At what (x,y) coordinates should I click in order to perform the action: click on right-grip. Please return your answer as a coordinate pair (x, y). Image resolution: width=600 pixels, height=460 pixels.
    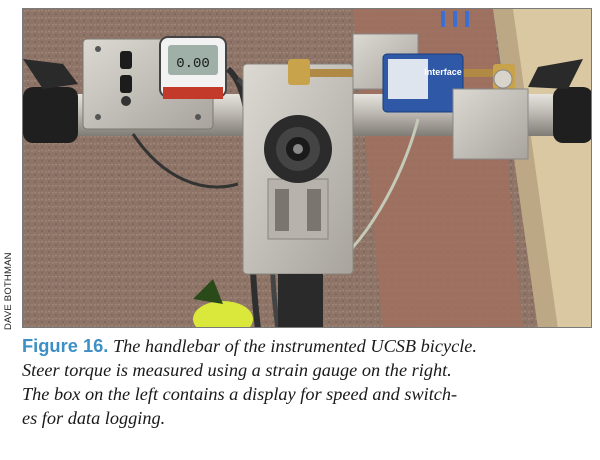
    Looking at the image, I should click on (572, 115).